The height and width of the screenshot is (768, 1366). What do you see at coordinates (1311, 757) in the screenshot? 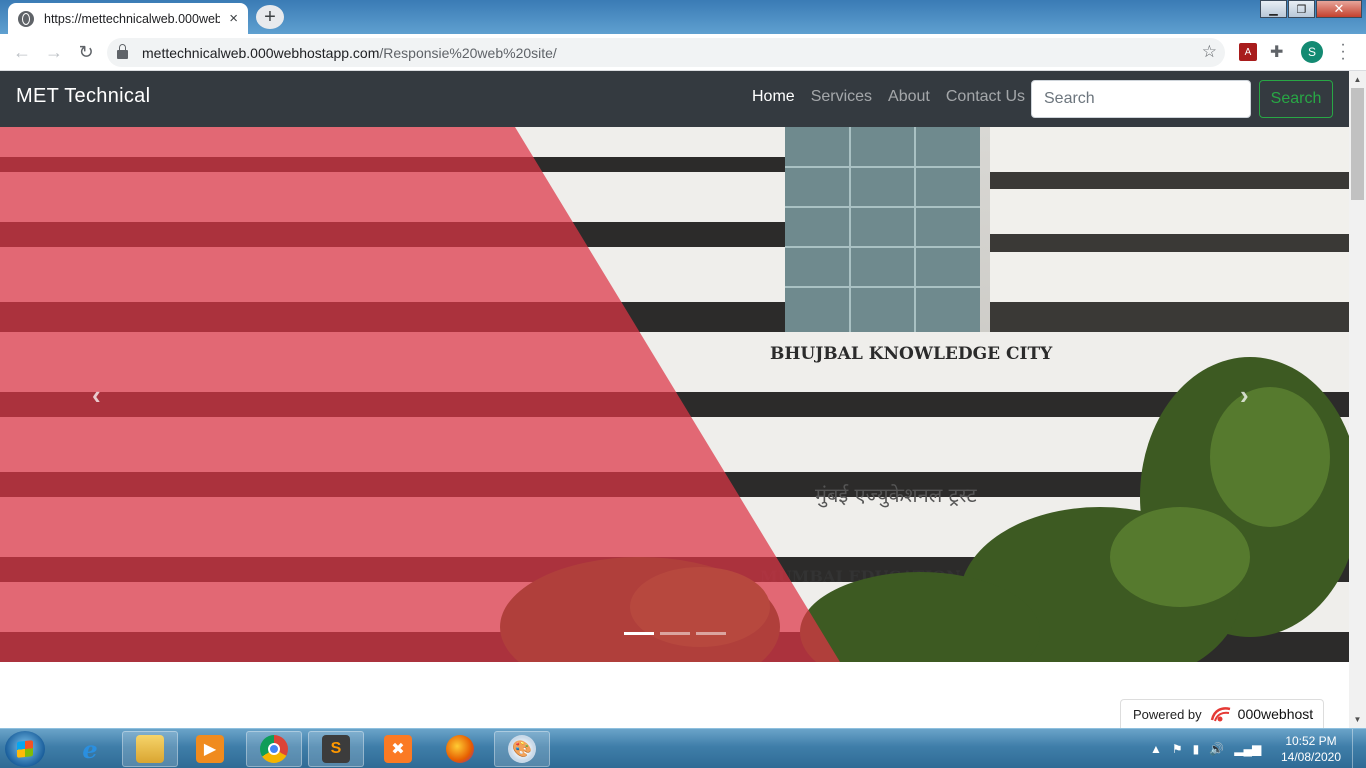
I see `clock-date: 14/08/2020` at bounding box center [1311, 757].